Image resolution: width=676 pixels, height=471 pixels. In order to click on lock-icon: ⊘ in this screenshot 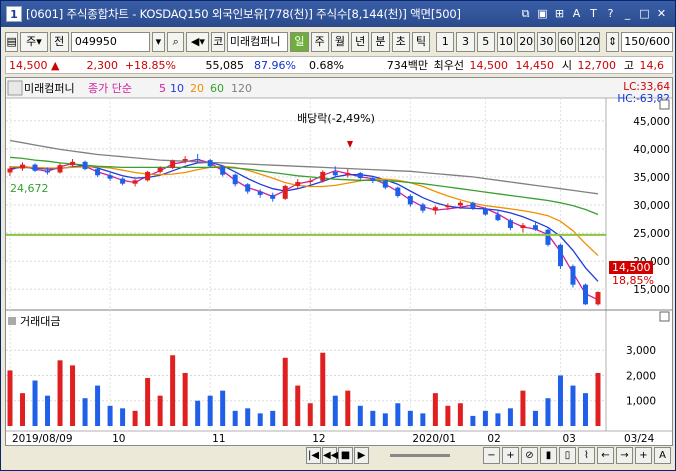, I will do `click(529, 455)`.